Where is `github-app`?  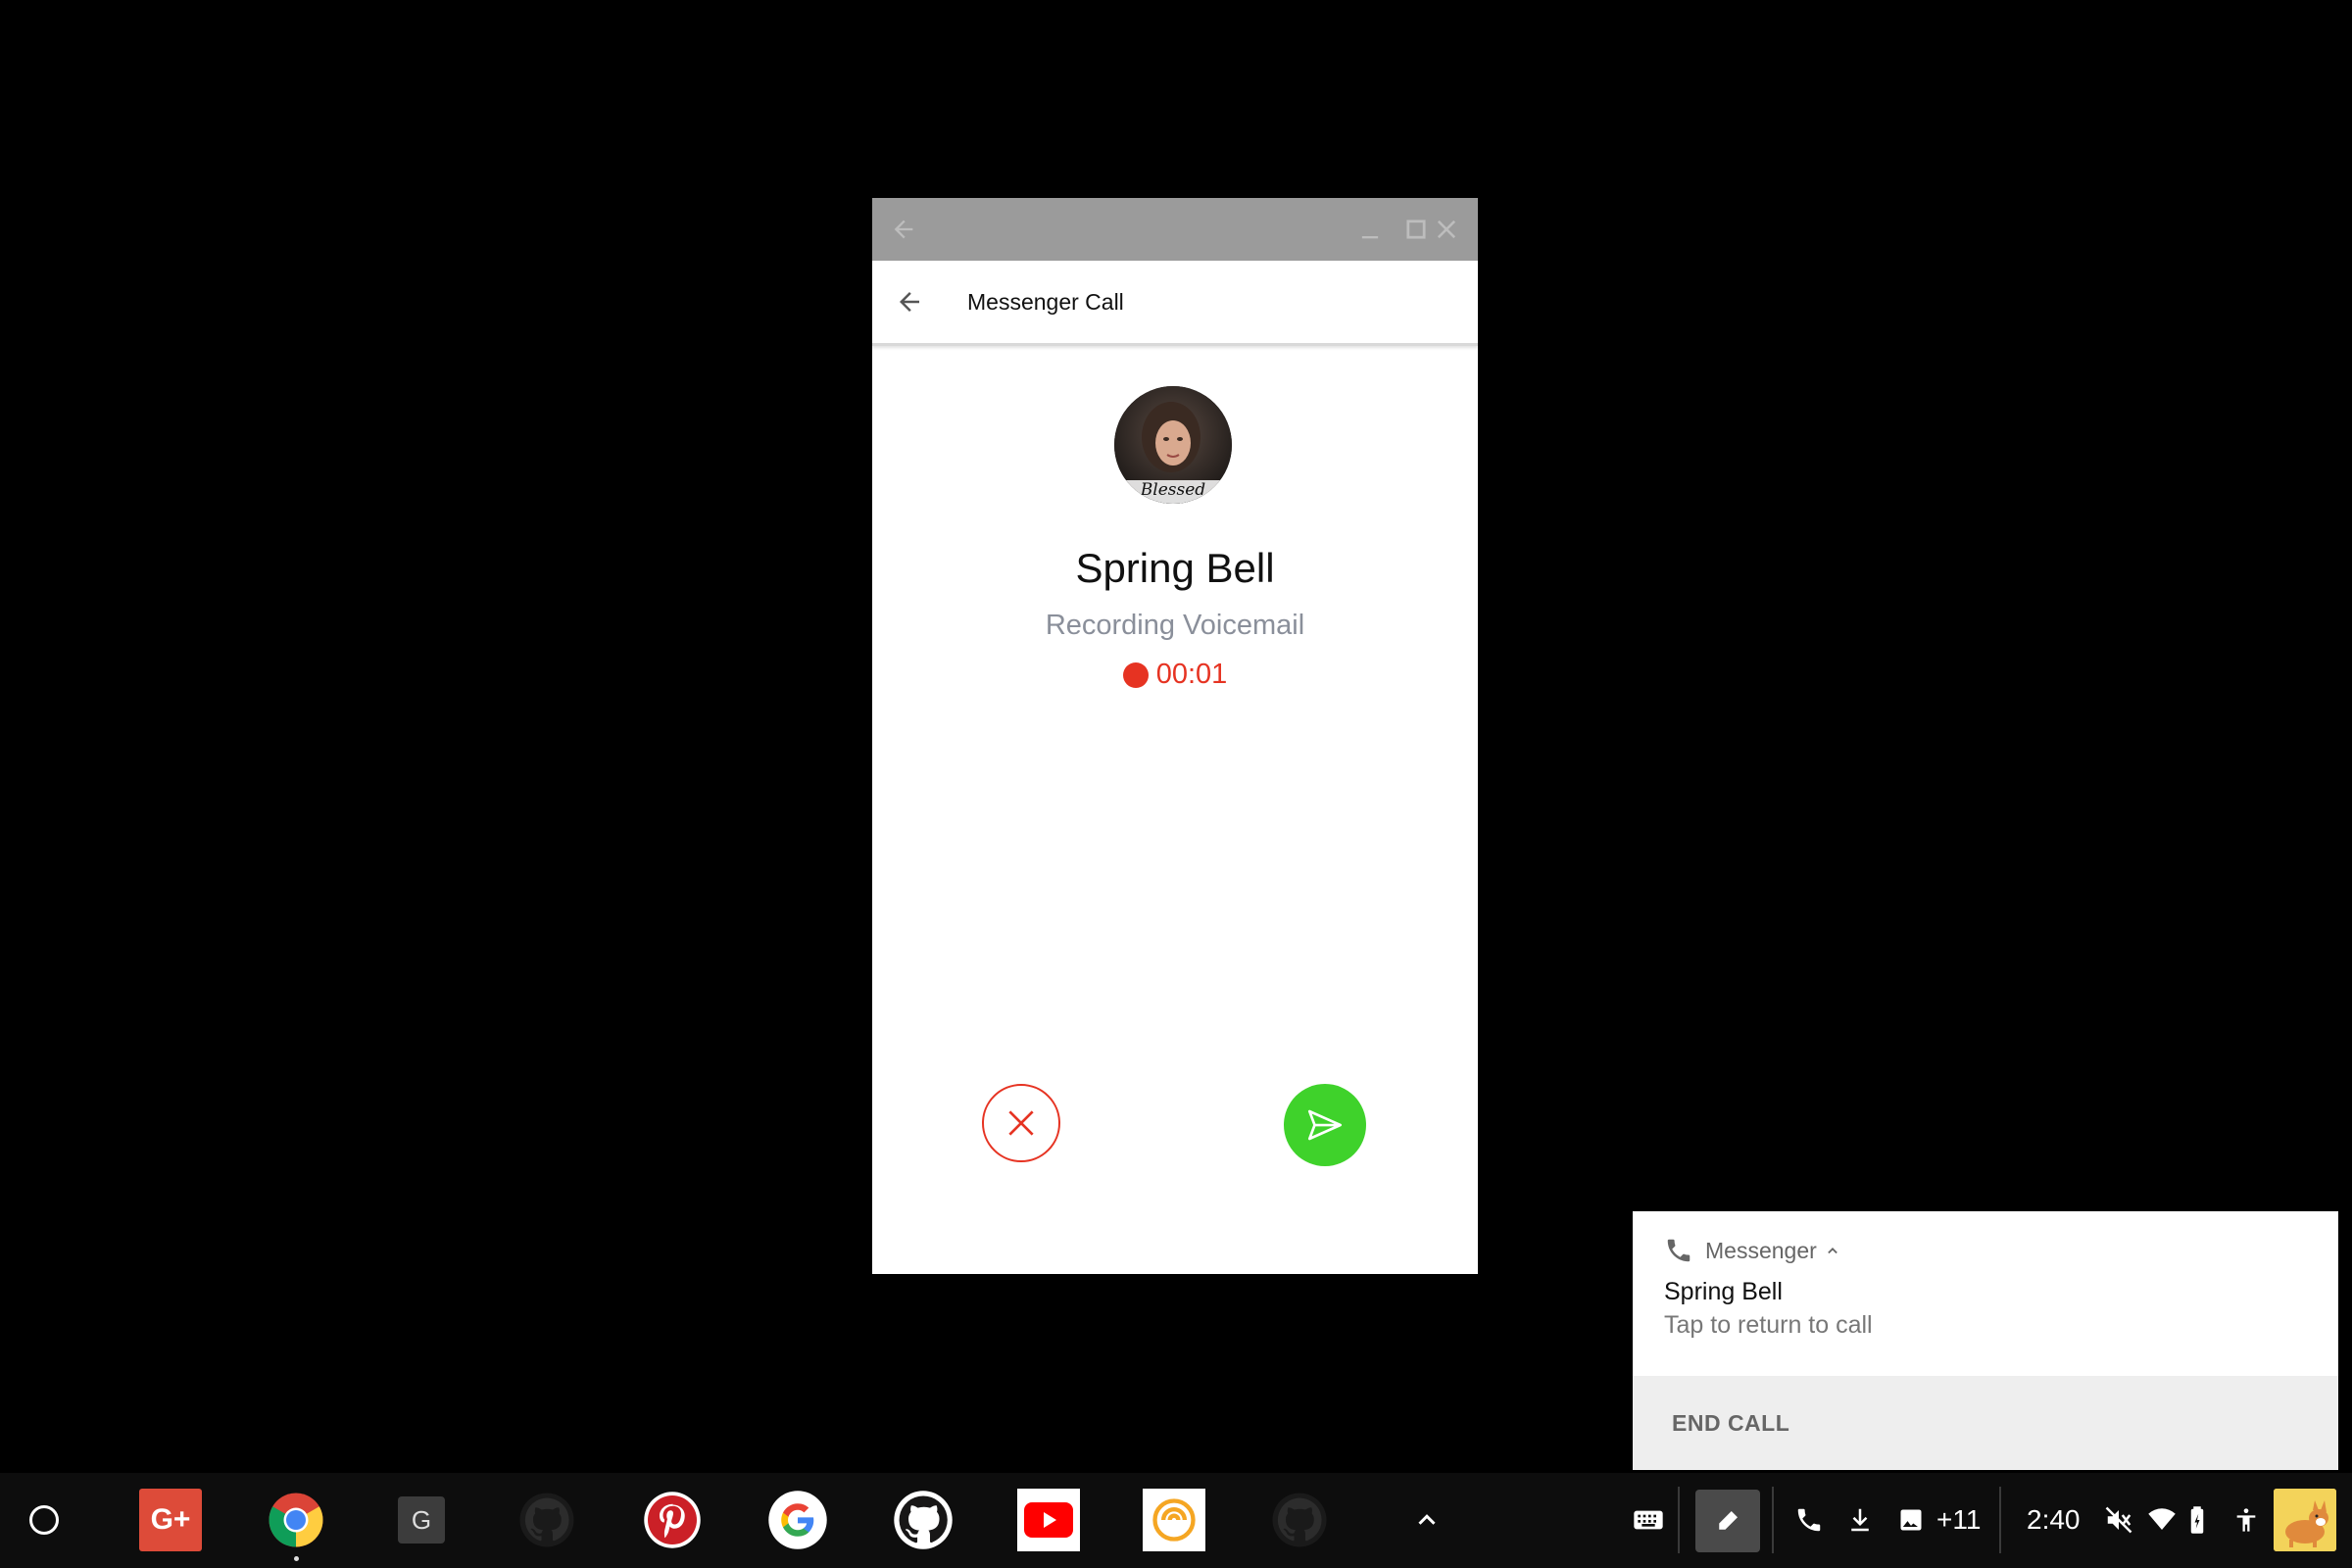
github-app is located at coordinates (923, 1520).